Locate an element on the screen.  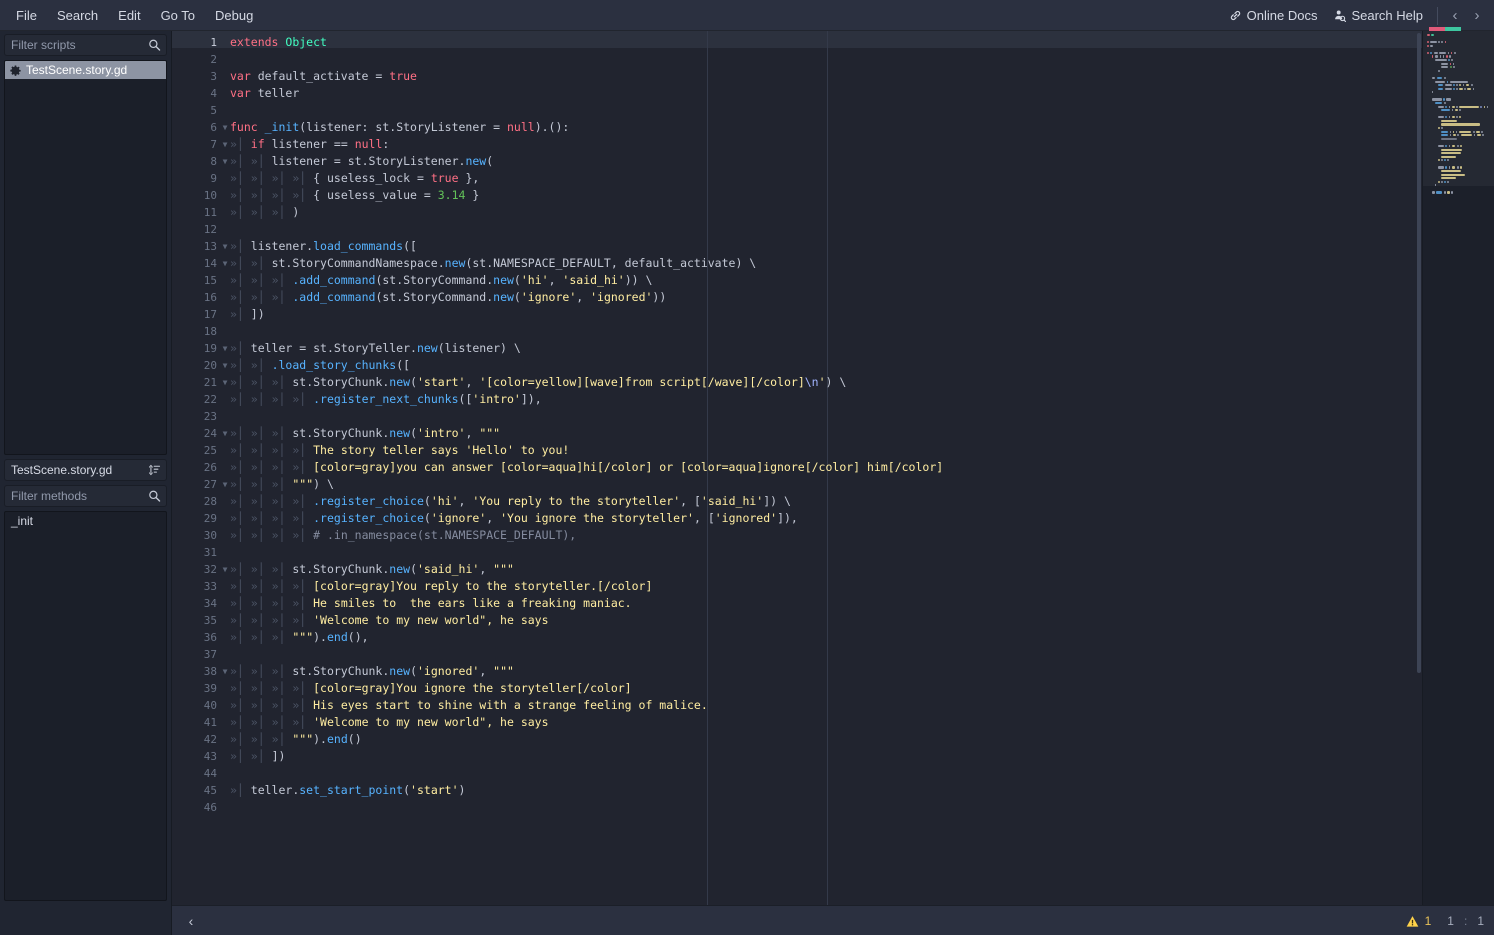
menu-file: File is located at coordinates (26, 15).